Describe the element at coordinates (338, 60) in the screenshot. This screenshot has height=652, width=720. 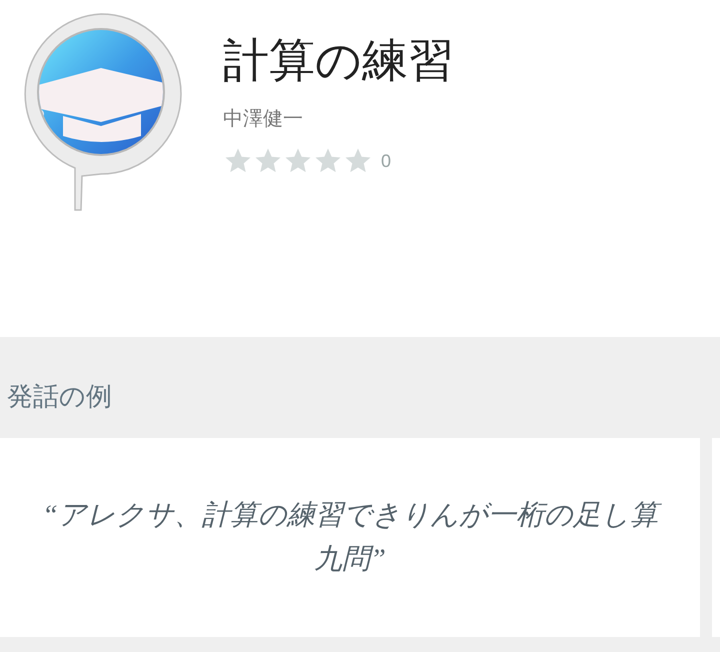
I see `skill-title: 計算の練習` at that location.